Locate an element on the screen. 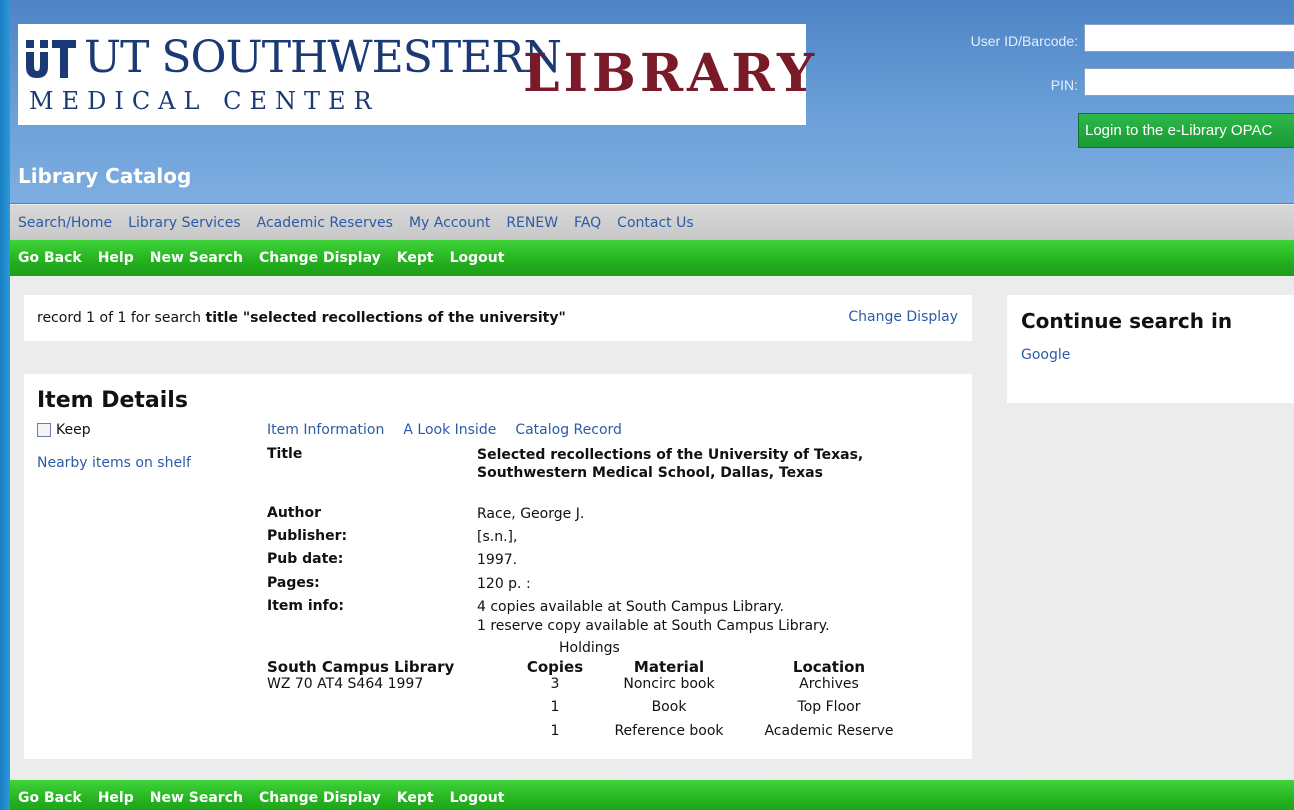 The image size is (1294, 810). holdings-row-3-copies: 1 is located at coordinates (555, 731).